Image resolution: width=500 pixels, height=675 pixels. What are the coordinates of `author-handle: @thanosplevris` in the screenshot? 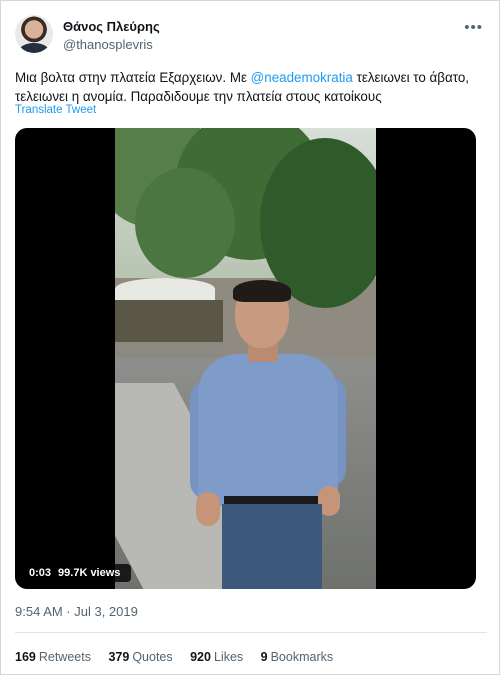 It's located at (108, 44).